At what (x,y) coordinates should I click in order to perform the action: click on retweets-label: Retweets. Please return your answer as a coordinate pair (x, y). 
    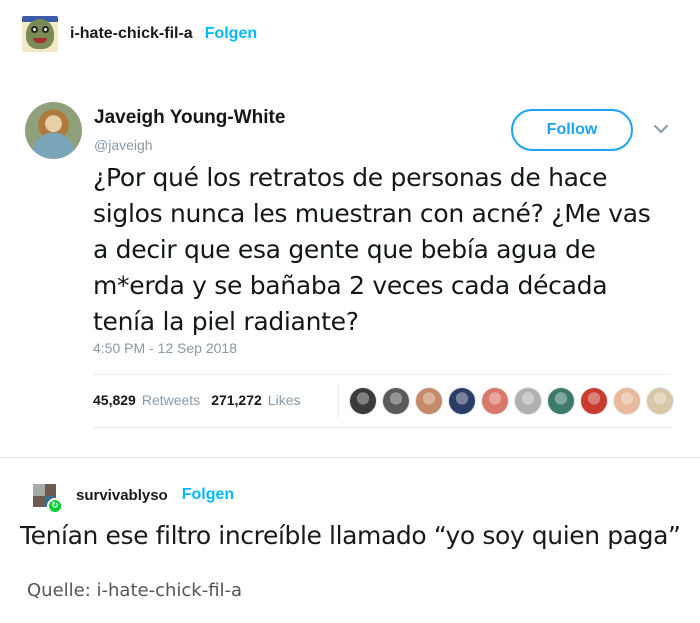
    Looking at the image, I should click on (171, 400).